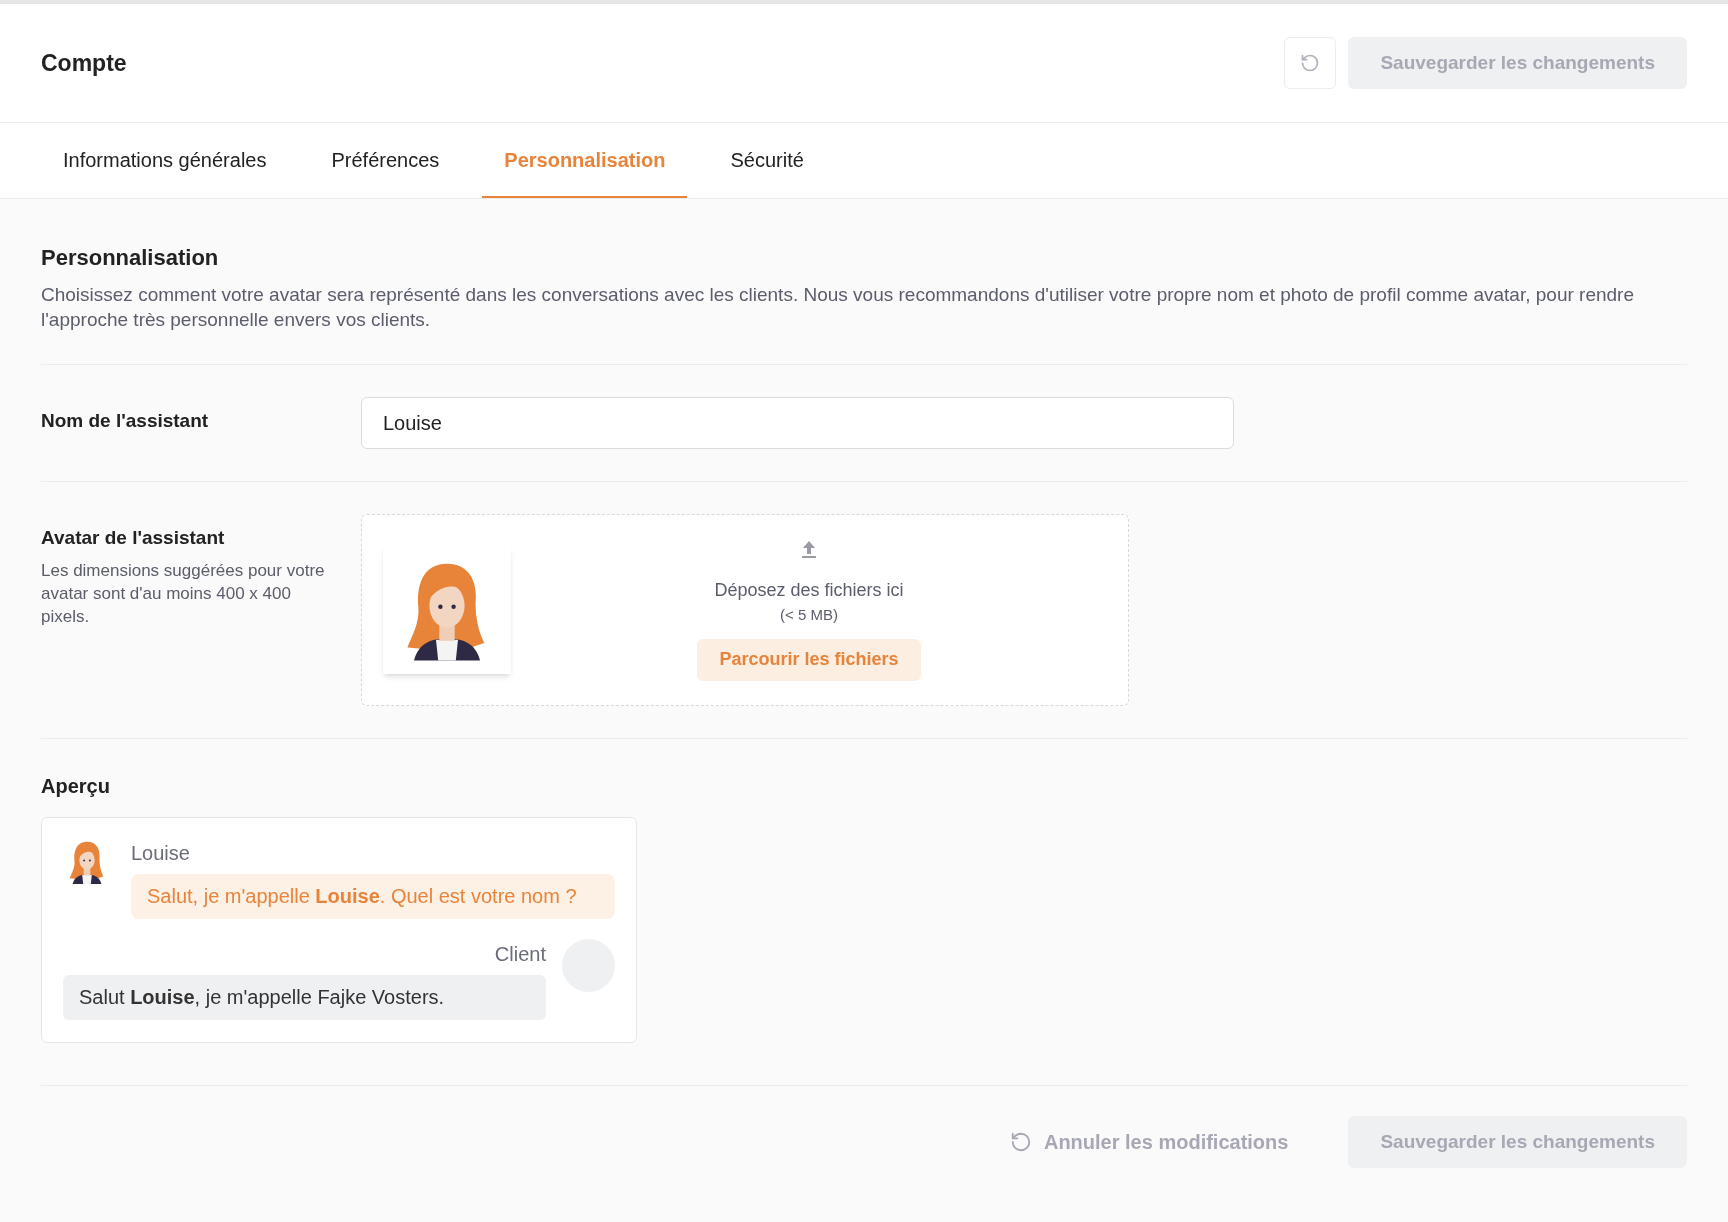 Image resolution: width=1728 pixels, height=1222 pixels. Describe the element at coordinates (165, 160) in the screenshot. I see `tab: Informations générales` at that location.